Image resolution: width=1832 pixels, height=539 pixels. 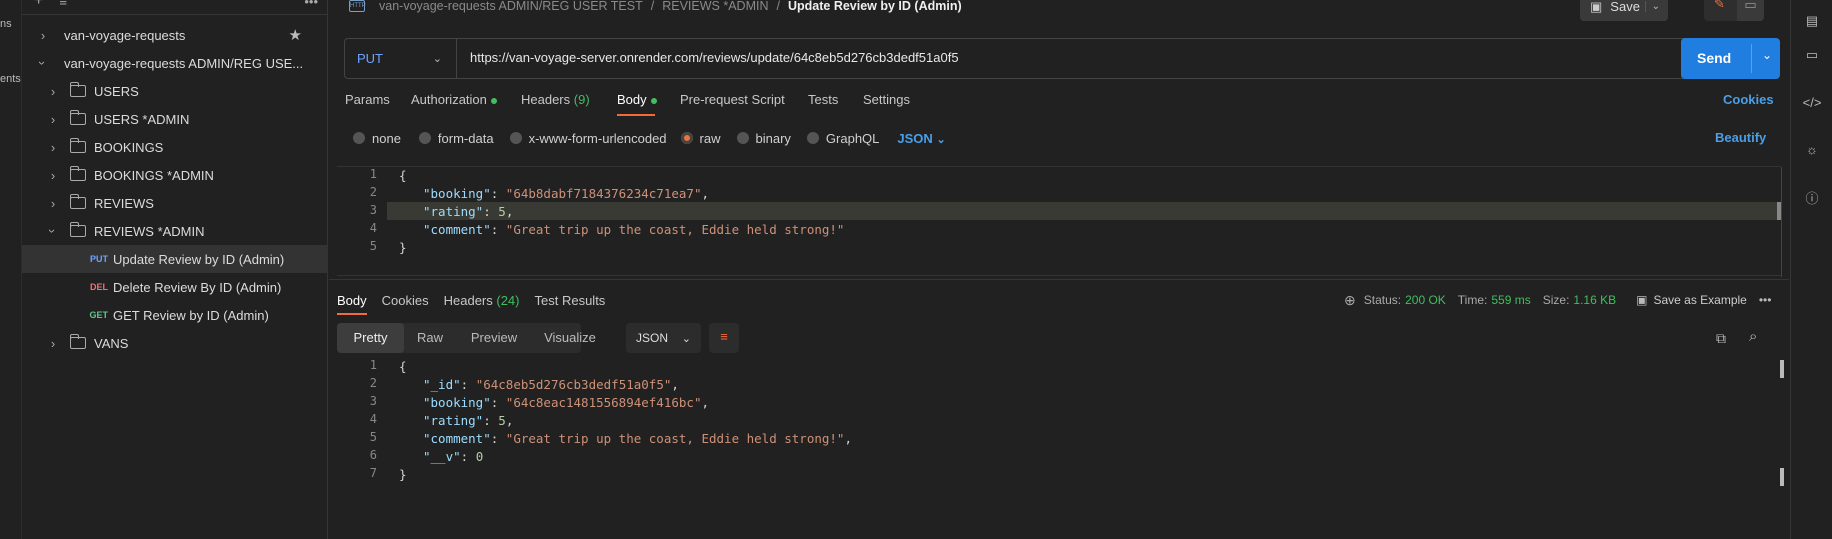 I want to click on info-icon: ⓘ, so click(x=1812, y=197).